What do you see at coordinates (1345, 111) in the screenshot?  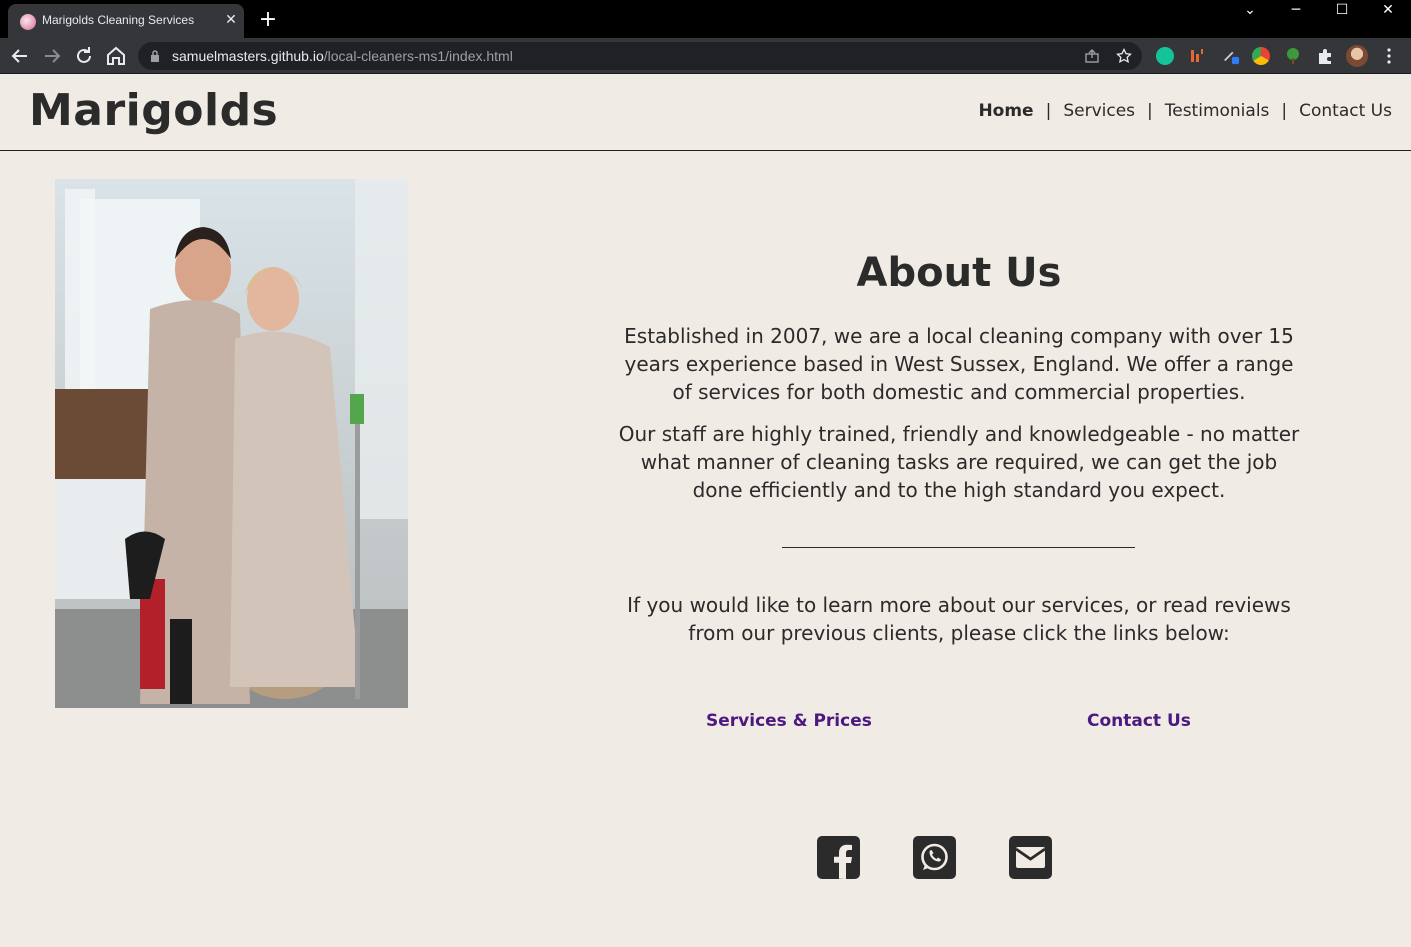 I see `nav-contact-us: Contact Us` at bounding box center [1345, 111].